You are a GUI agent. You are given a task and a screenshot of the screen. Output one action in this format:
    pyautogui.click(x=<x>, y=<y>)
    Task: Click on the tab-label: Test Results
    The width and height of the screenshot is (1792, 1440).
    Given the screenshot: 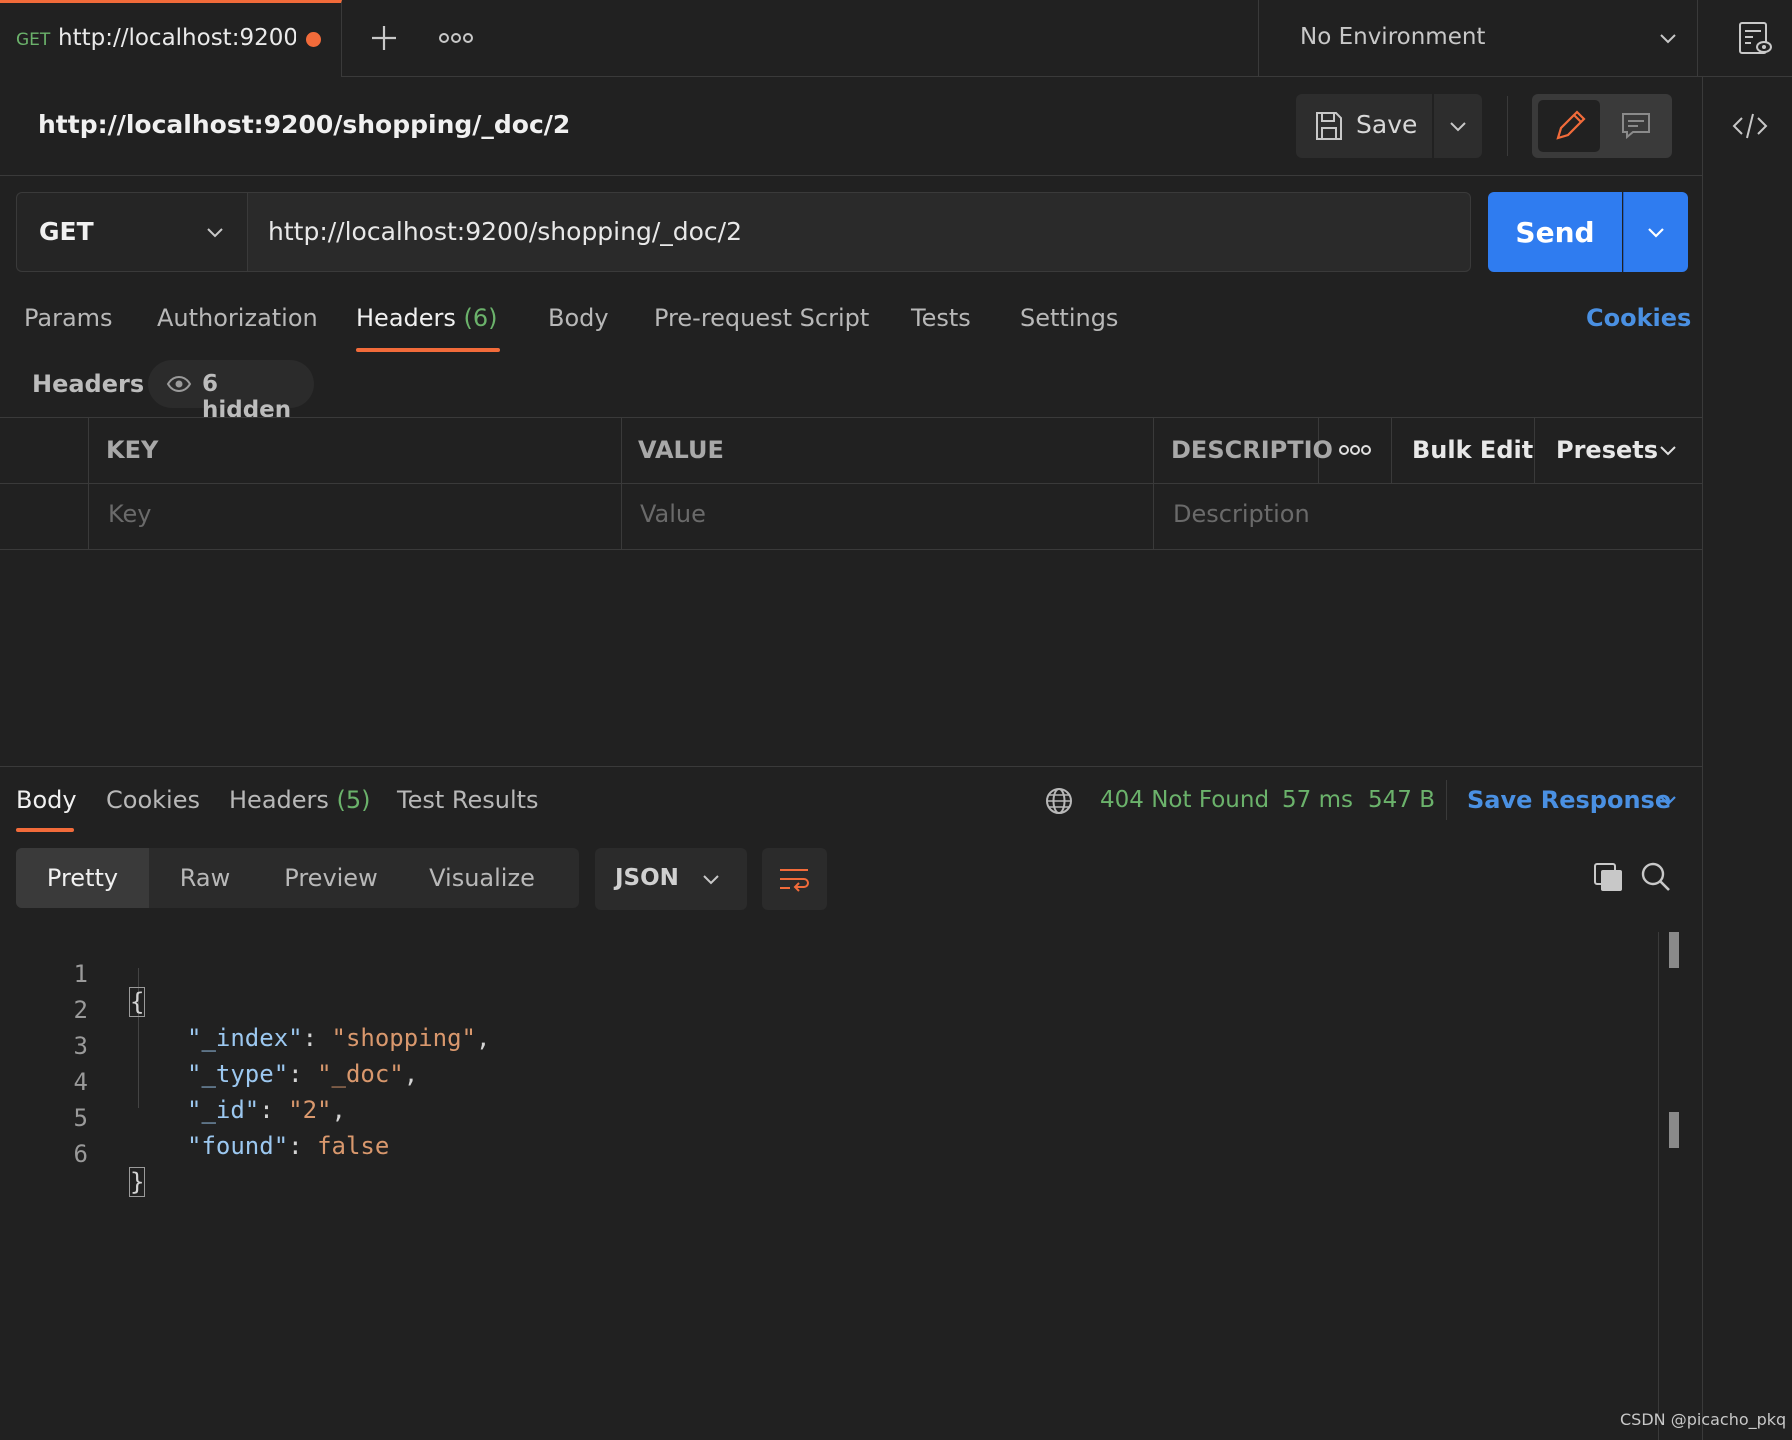 What is the action you would take?
    pyautogui.click(x=468, y=800)
    